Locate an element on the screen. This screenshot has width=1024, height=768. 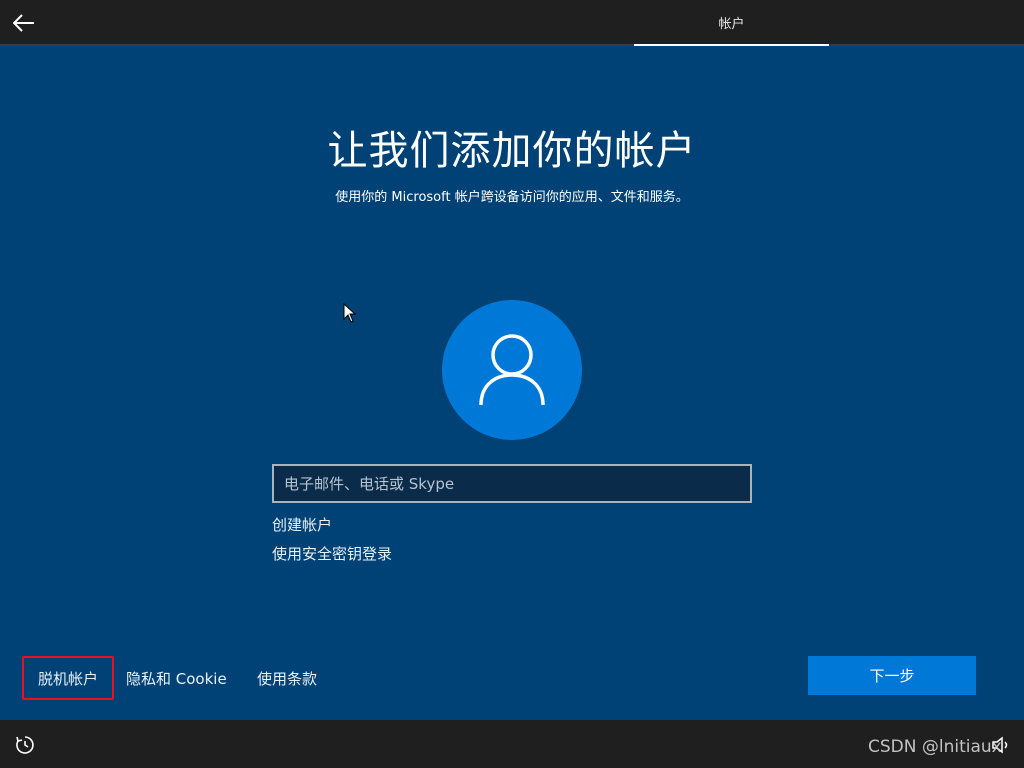
email-input is located at coordinates (512, 483).